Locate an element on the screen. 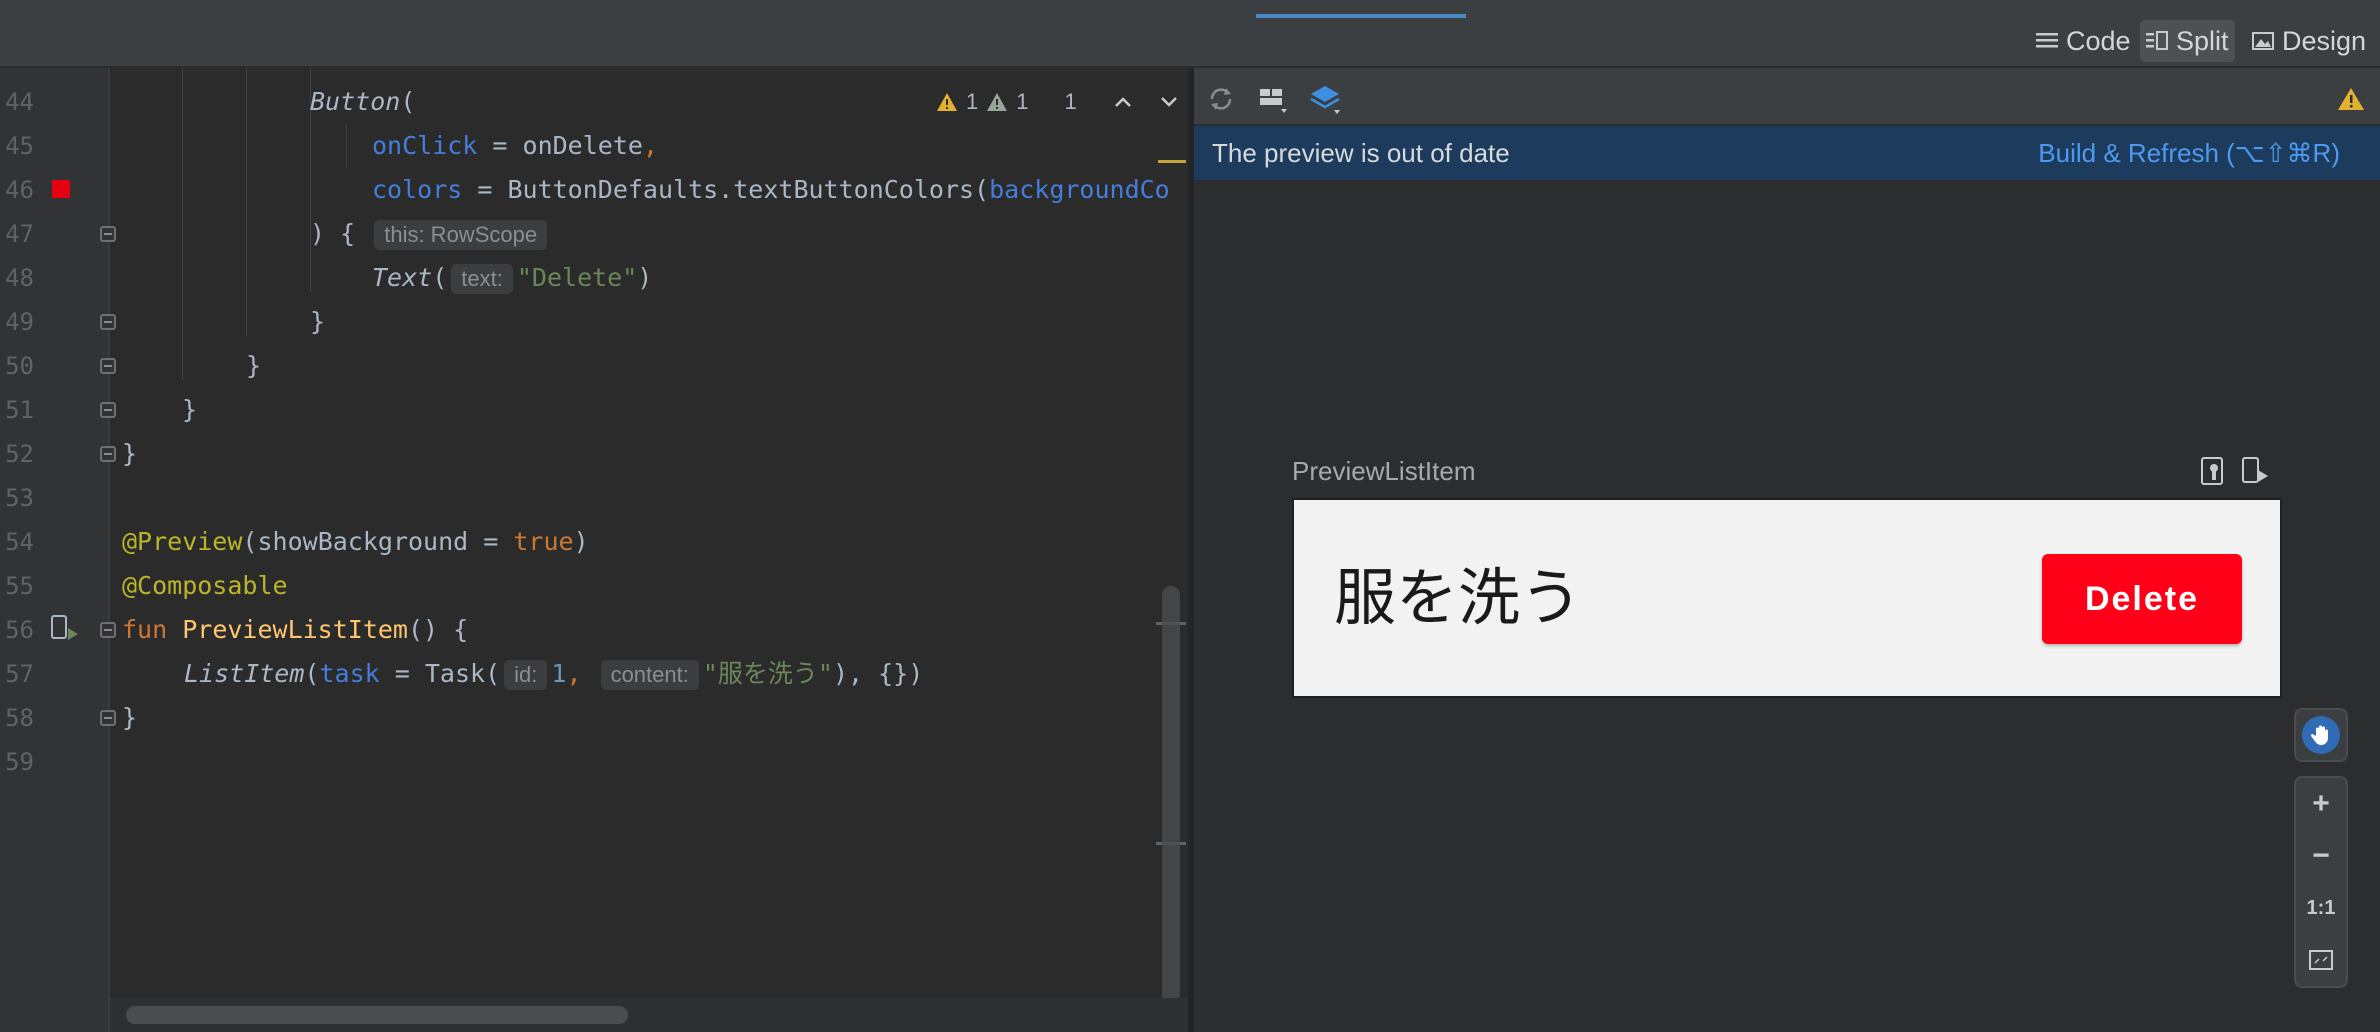 The height and width of the screenshot is (1032, 2380). weak-warning-icon is located at coordinates (997, 102).